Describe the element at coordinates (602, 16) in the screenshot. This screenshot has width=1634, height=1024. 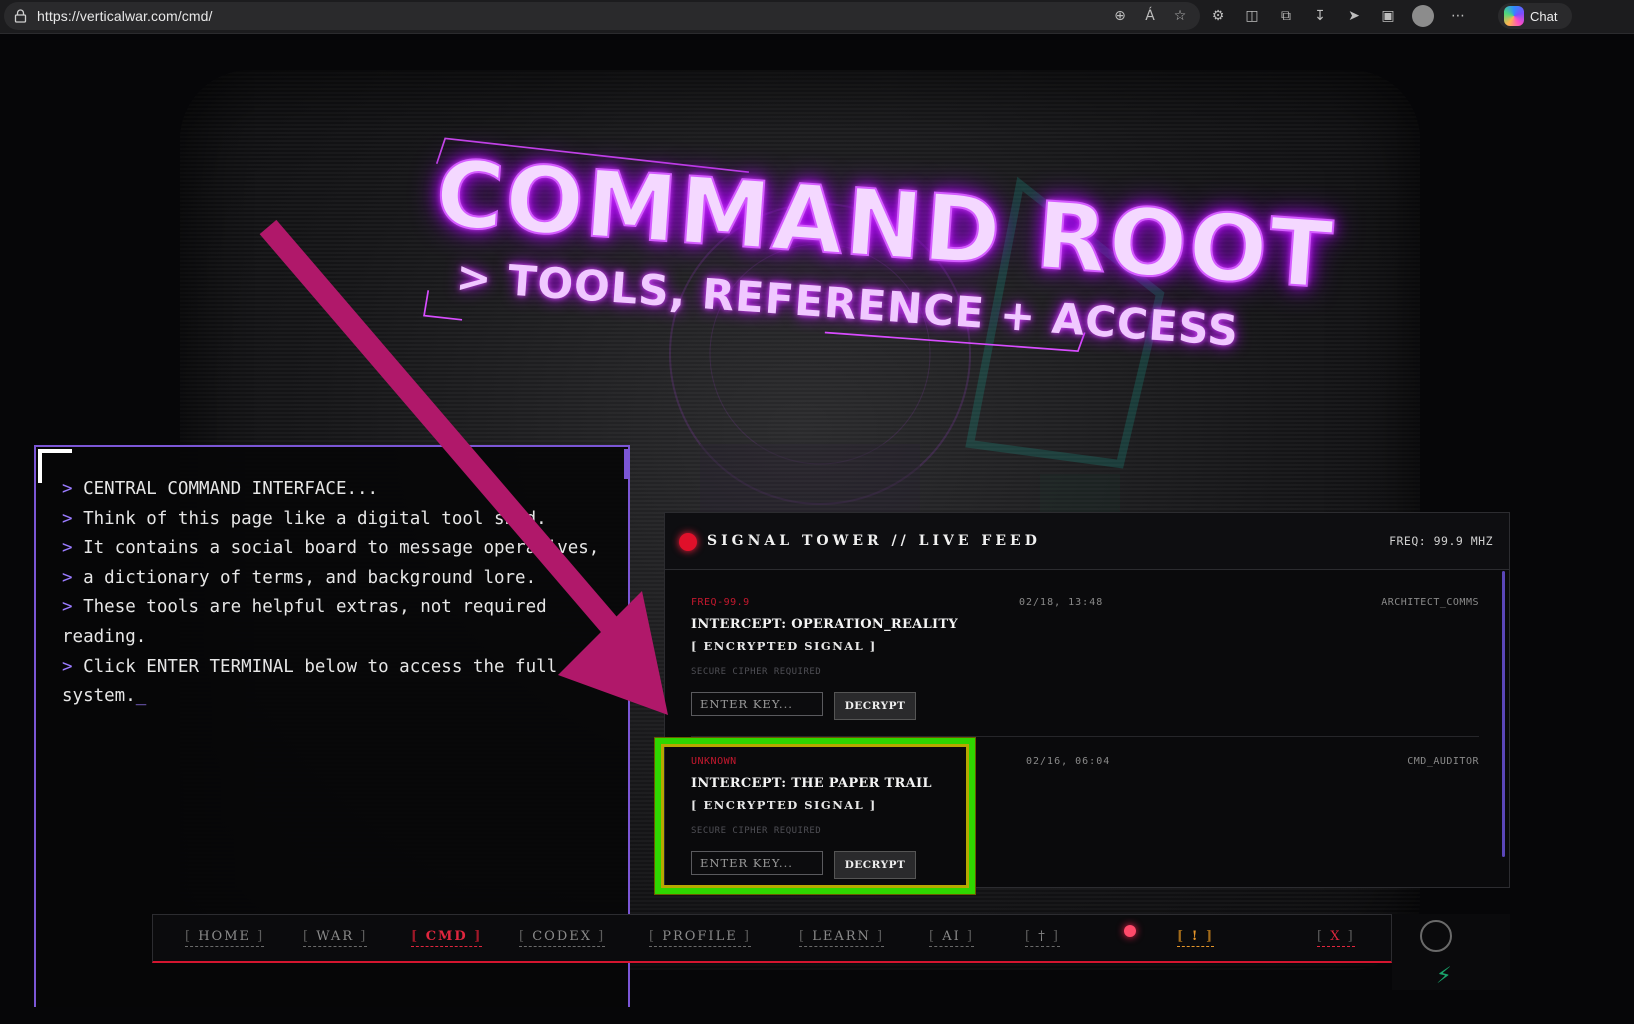
I see `address-bar: https://verticalwar.com/cmd/ ⊕ Á ☆` at that location.